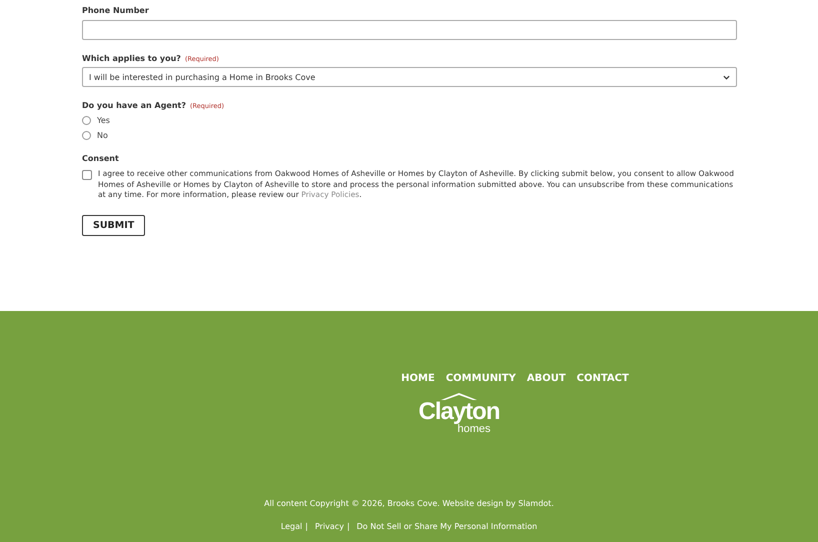 The height and width of the screenshot is (542, 818). Describe the element at coordinates (102, 135) in the screenshot. I see `option-label: No` at that location.